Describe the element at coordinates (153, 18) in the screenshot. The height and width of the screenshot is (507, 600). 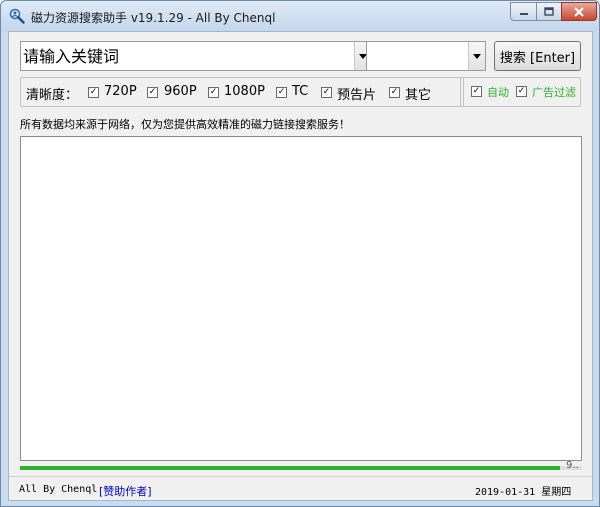
I see `window-title: 磁力资源搜索助手 v19.1.29 - All By Chenql` at that location.